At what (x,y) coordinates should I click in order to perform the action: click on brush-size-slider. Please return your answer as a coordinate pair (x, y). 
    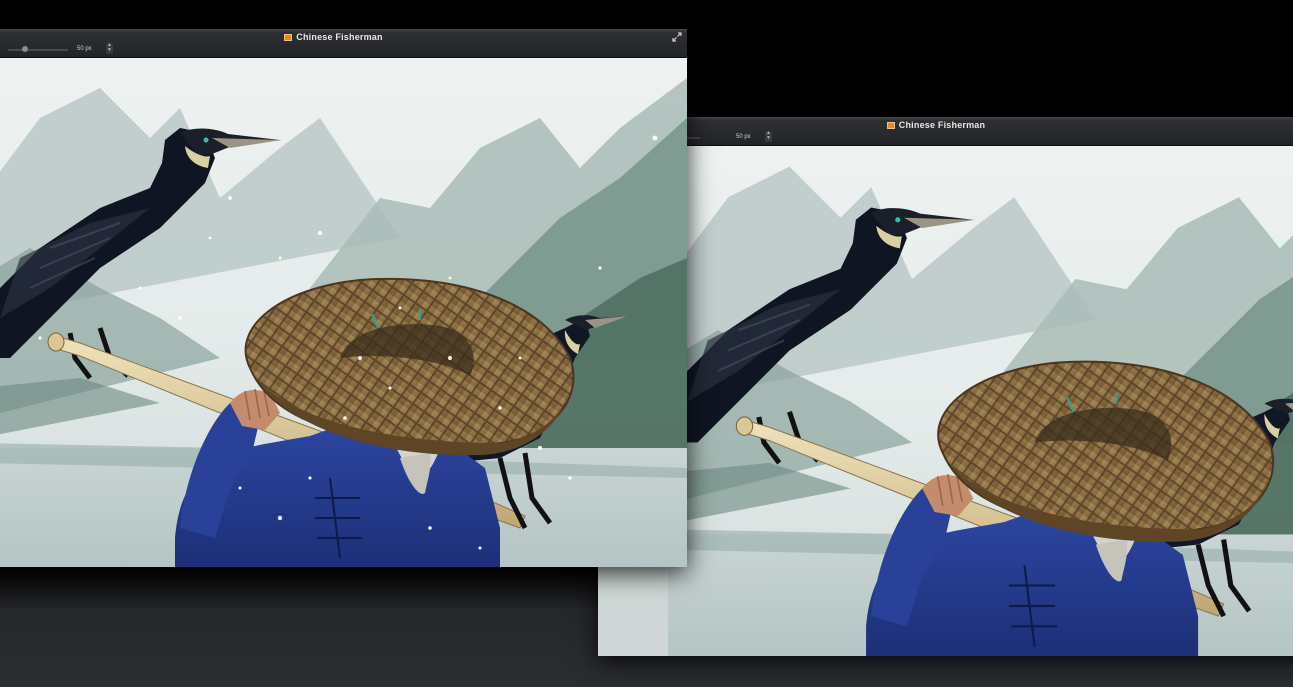
    Looking at the image, I should click on (38, 50).